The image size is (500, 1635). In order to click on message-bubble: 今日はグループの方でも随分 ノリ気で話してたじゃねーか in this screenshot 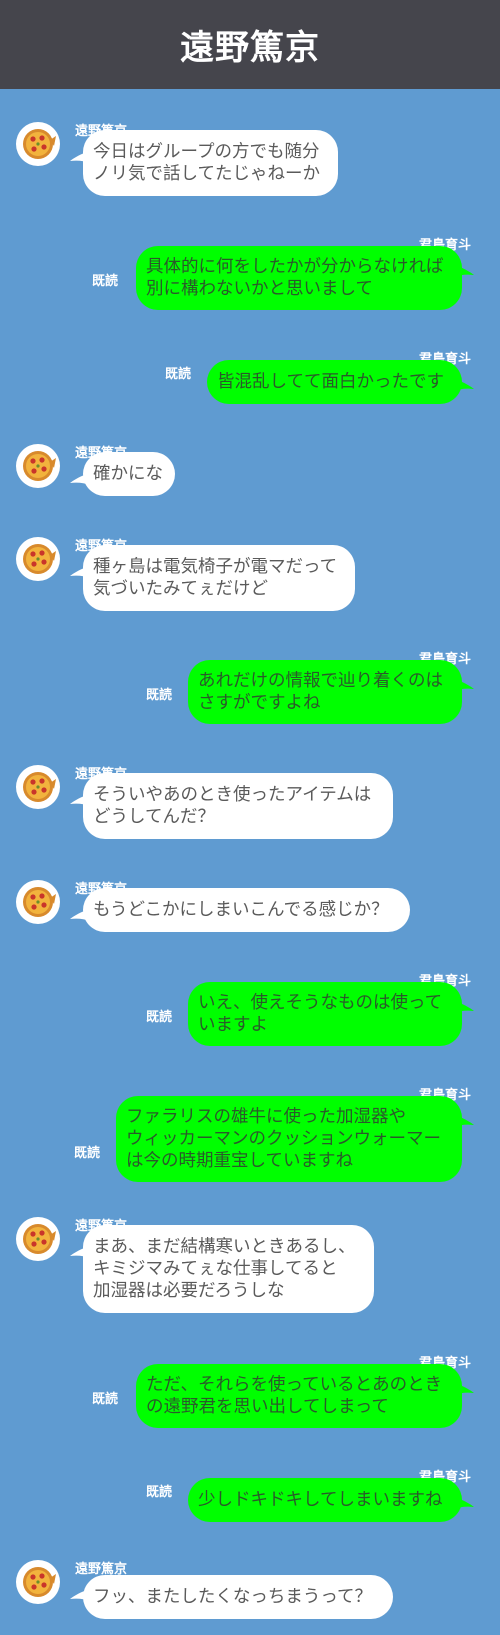, I will do `click(210, 163)`.